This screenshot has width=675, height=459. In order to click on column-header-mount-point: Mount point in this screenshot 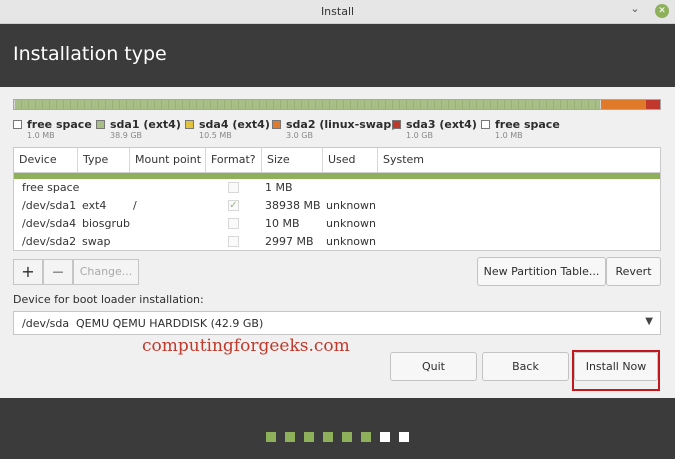, I will do `click(168, 160)`.